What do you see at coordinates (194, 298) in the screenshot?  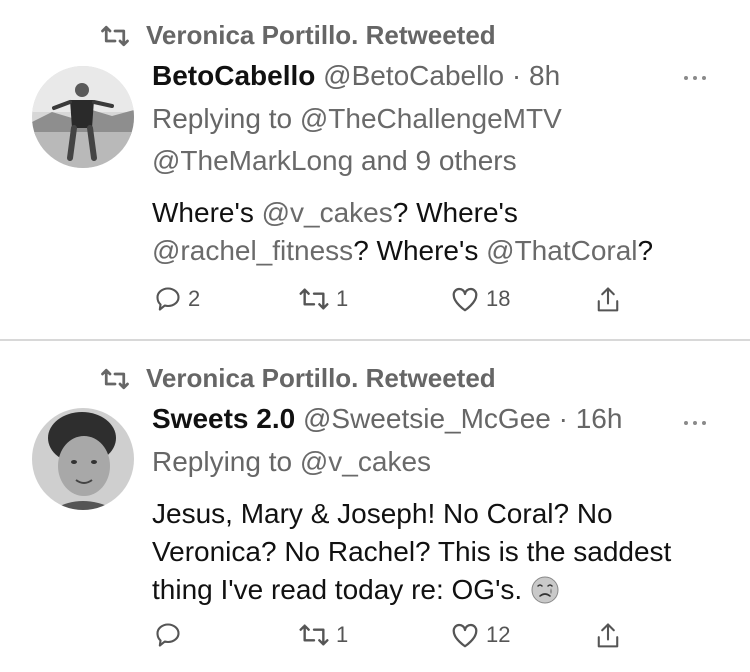 I see `reply-count: 2` at bounding box center [194, 298].